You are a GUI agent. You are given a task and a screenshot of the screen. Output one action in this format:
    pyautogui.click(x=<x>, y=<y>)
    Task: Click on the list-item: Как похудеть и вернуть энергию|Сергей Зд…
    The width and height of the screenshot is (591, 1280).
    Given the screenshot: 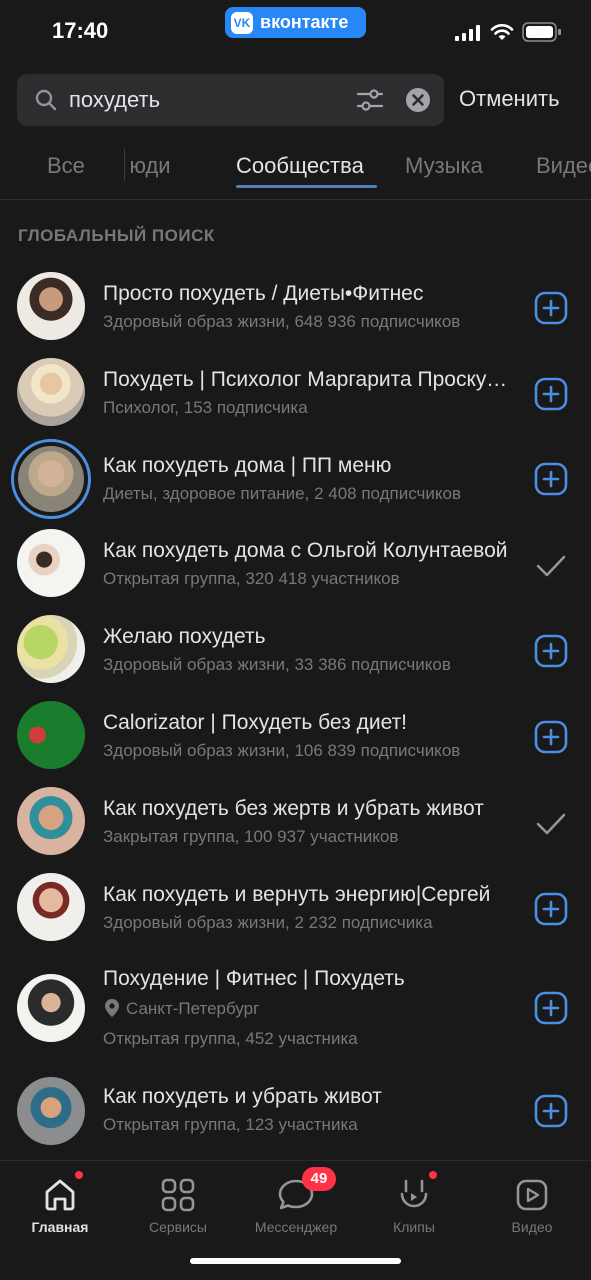 What is the action you would take?
    pyautogui.click(x=295, y=910)
    